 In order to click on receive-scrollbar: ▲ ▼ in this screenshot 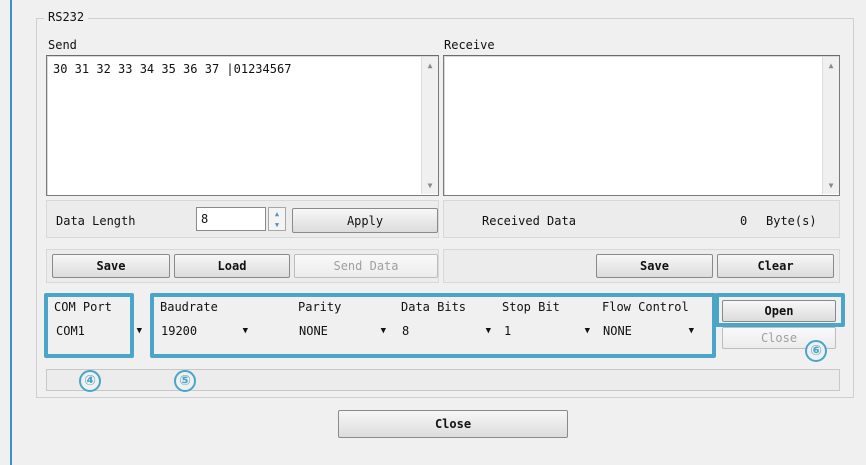, I will do `click(830, 125)`.